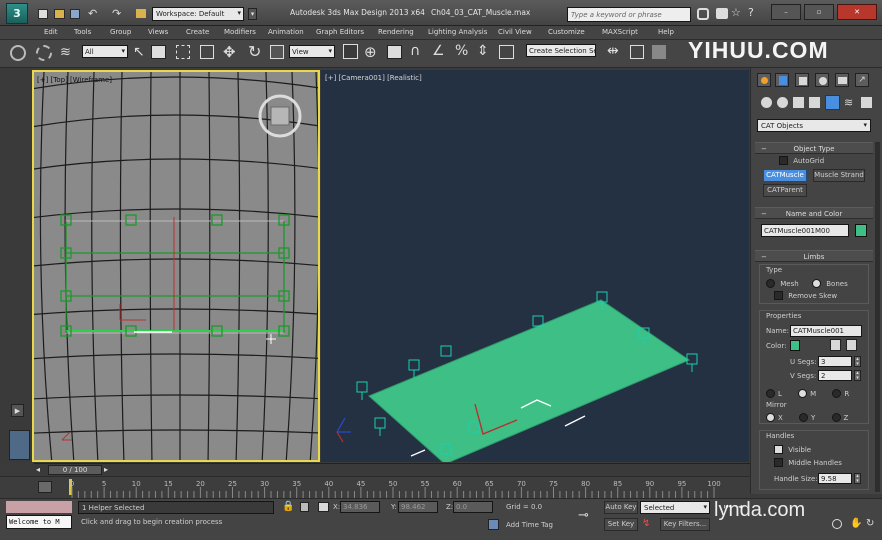  What do you see at coordinates (814, 102) in the screenshot?
I see `cameras-icon` at bounding box center [814, 102].